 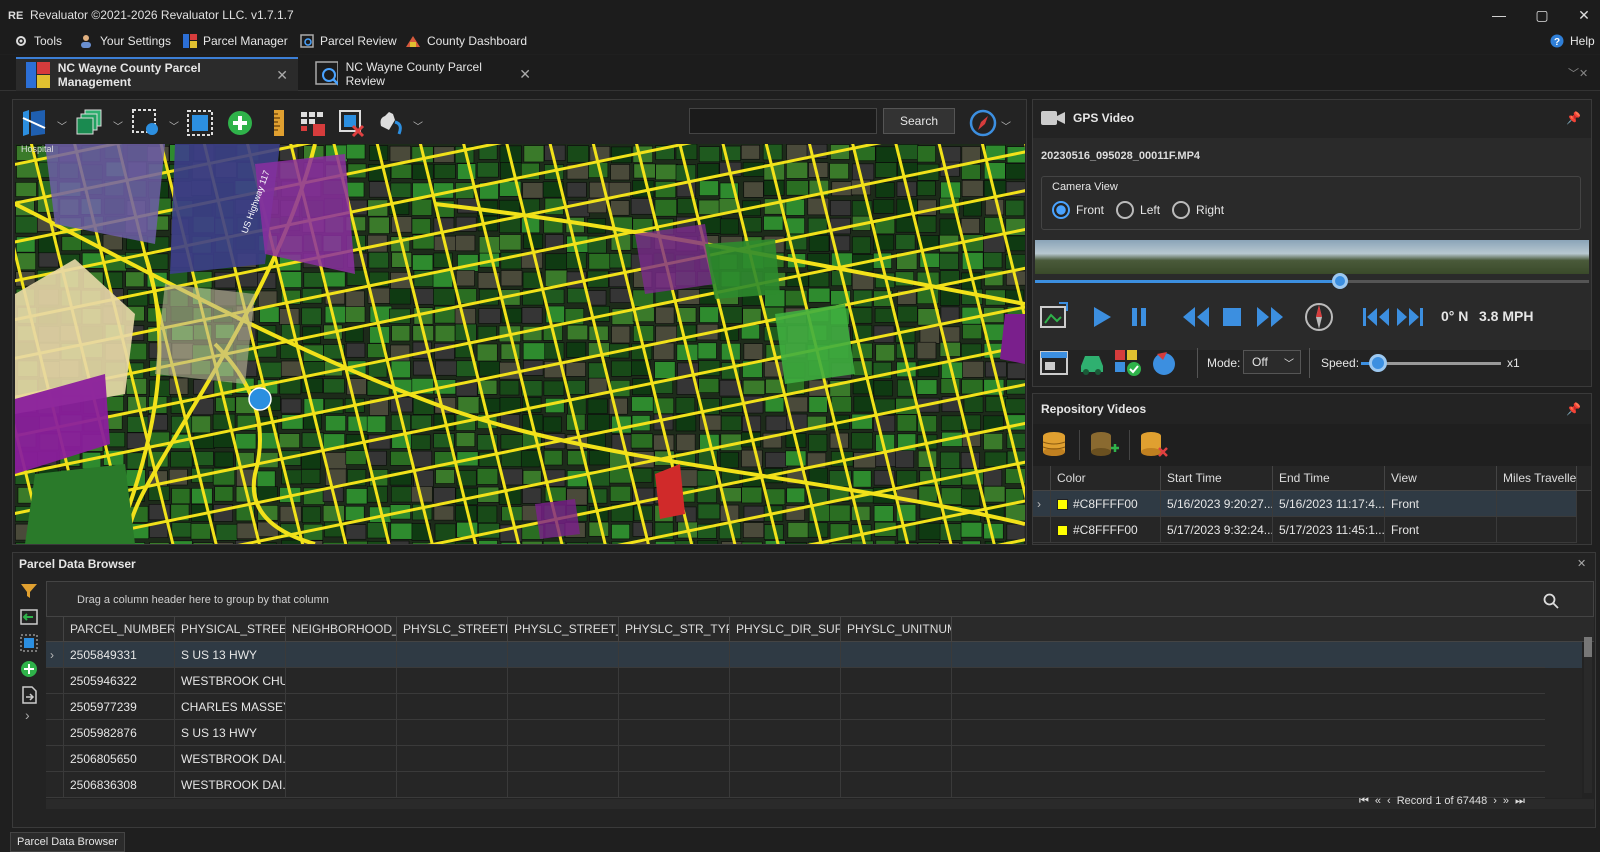 I want to click on radio-front, so click(x=1061, y=210).